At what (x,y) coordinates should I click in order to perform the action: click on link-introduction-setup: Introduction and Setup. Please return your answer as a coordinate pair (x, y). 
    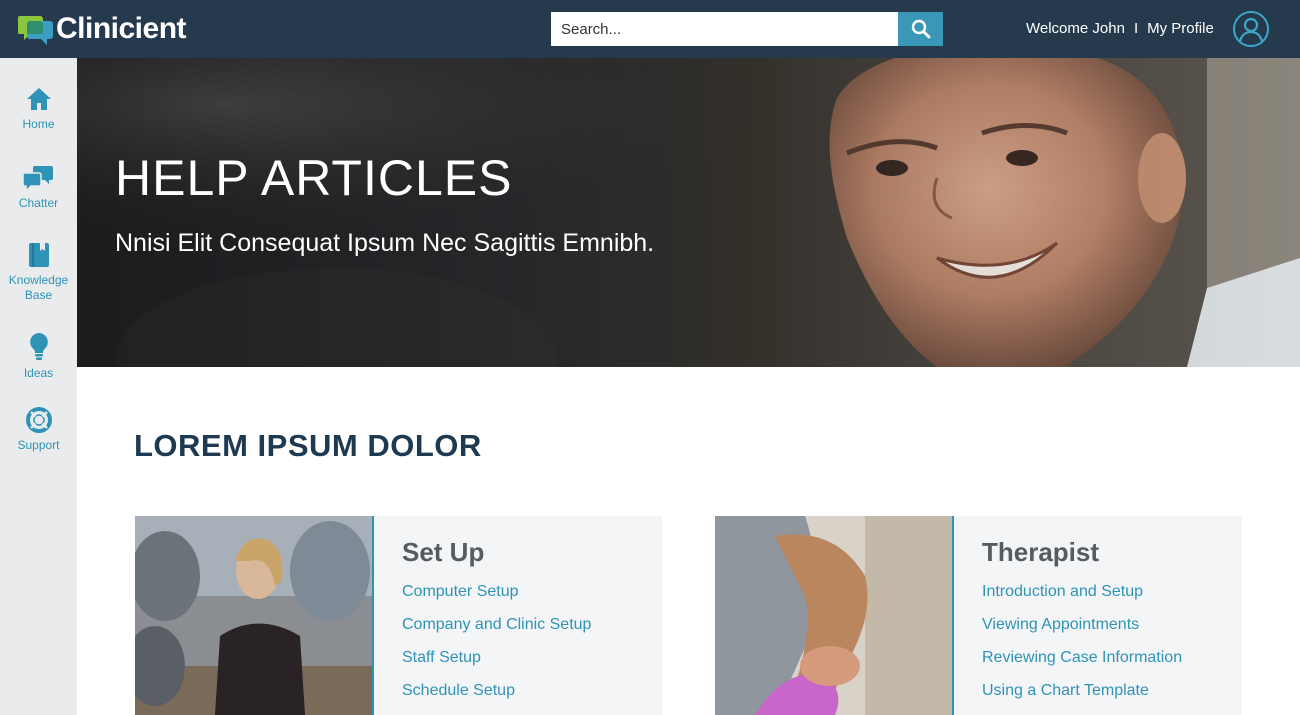
    Looking at the image, I should click on (1062, 591).